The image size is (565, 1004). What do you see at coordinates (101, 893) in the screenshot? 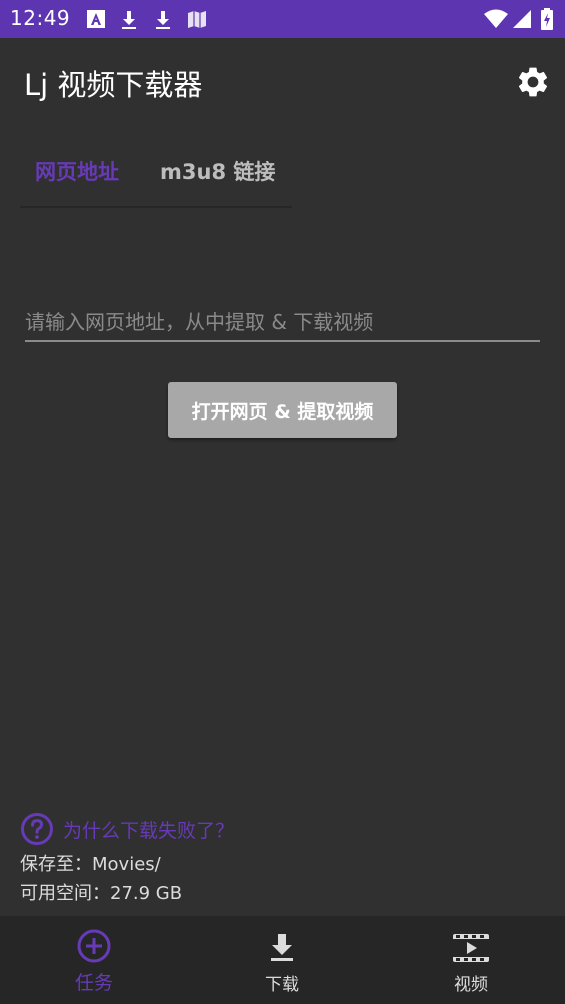
I see `free-space: 可用空间：27.9 GB` at bounding box center [101, 893].